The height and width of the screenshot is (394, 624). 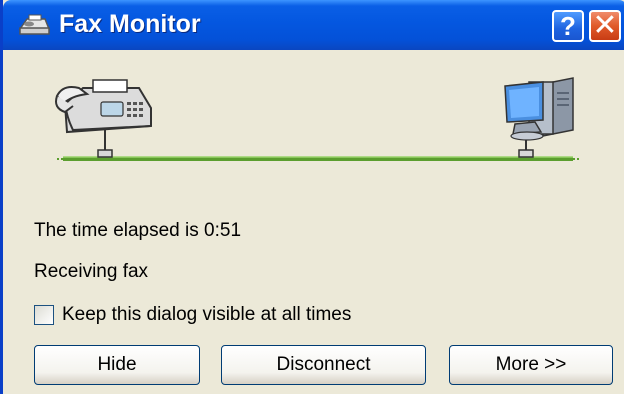 What do you see at coordinates (103, 106) in the screenshot?
I see `fax-machine-icon` at bounding box center [103, 106].